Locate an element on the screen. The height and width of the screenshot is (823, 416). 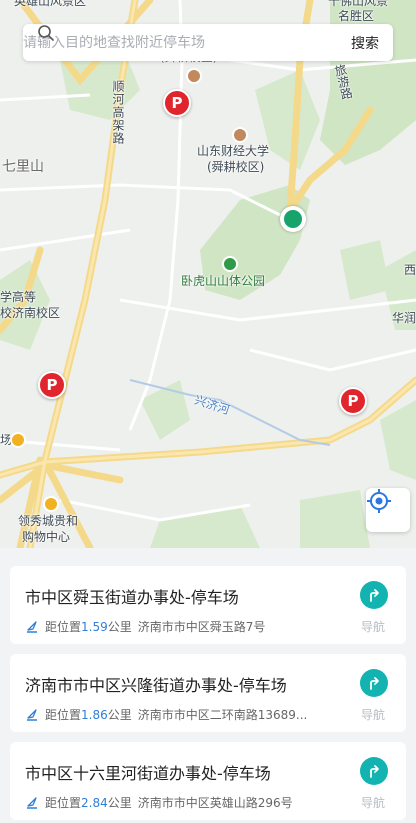
map-label-hua: 华润 is located at coordinates (404, 318).